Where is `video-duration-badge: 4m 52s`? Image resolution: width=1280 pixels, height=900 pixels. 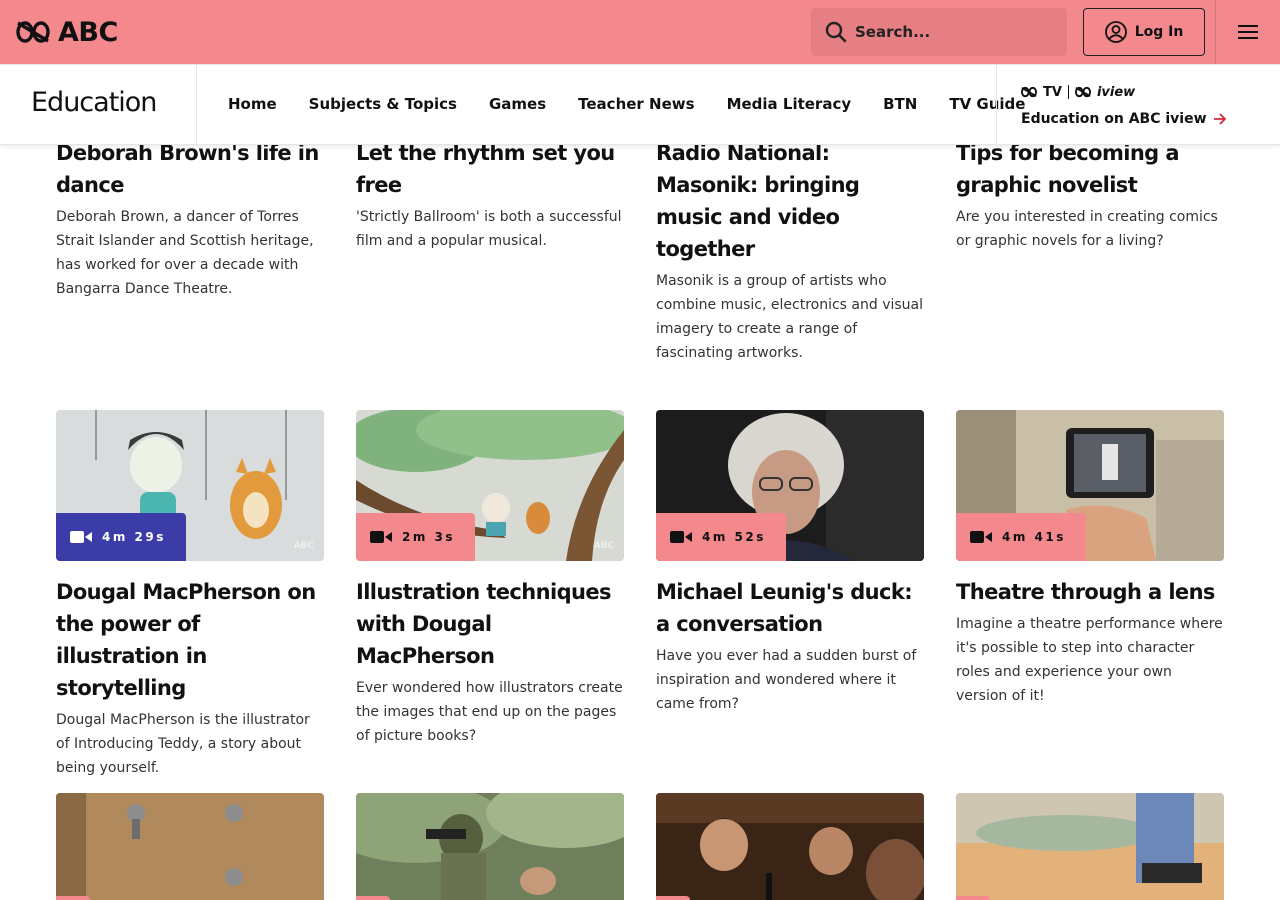 video-duration-badge: 4m 52s is located at coordinates (721, 537).